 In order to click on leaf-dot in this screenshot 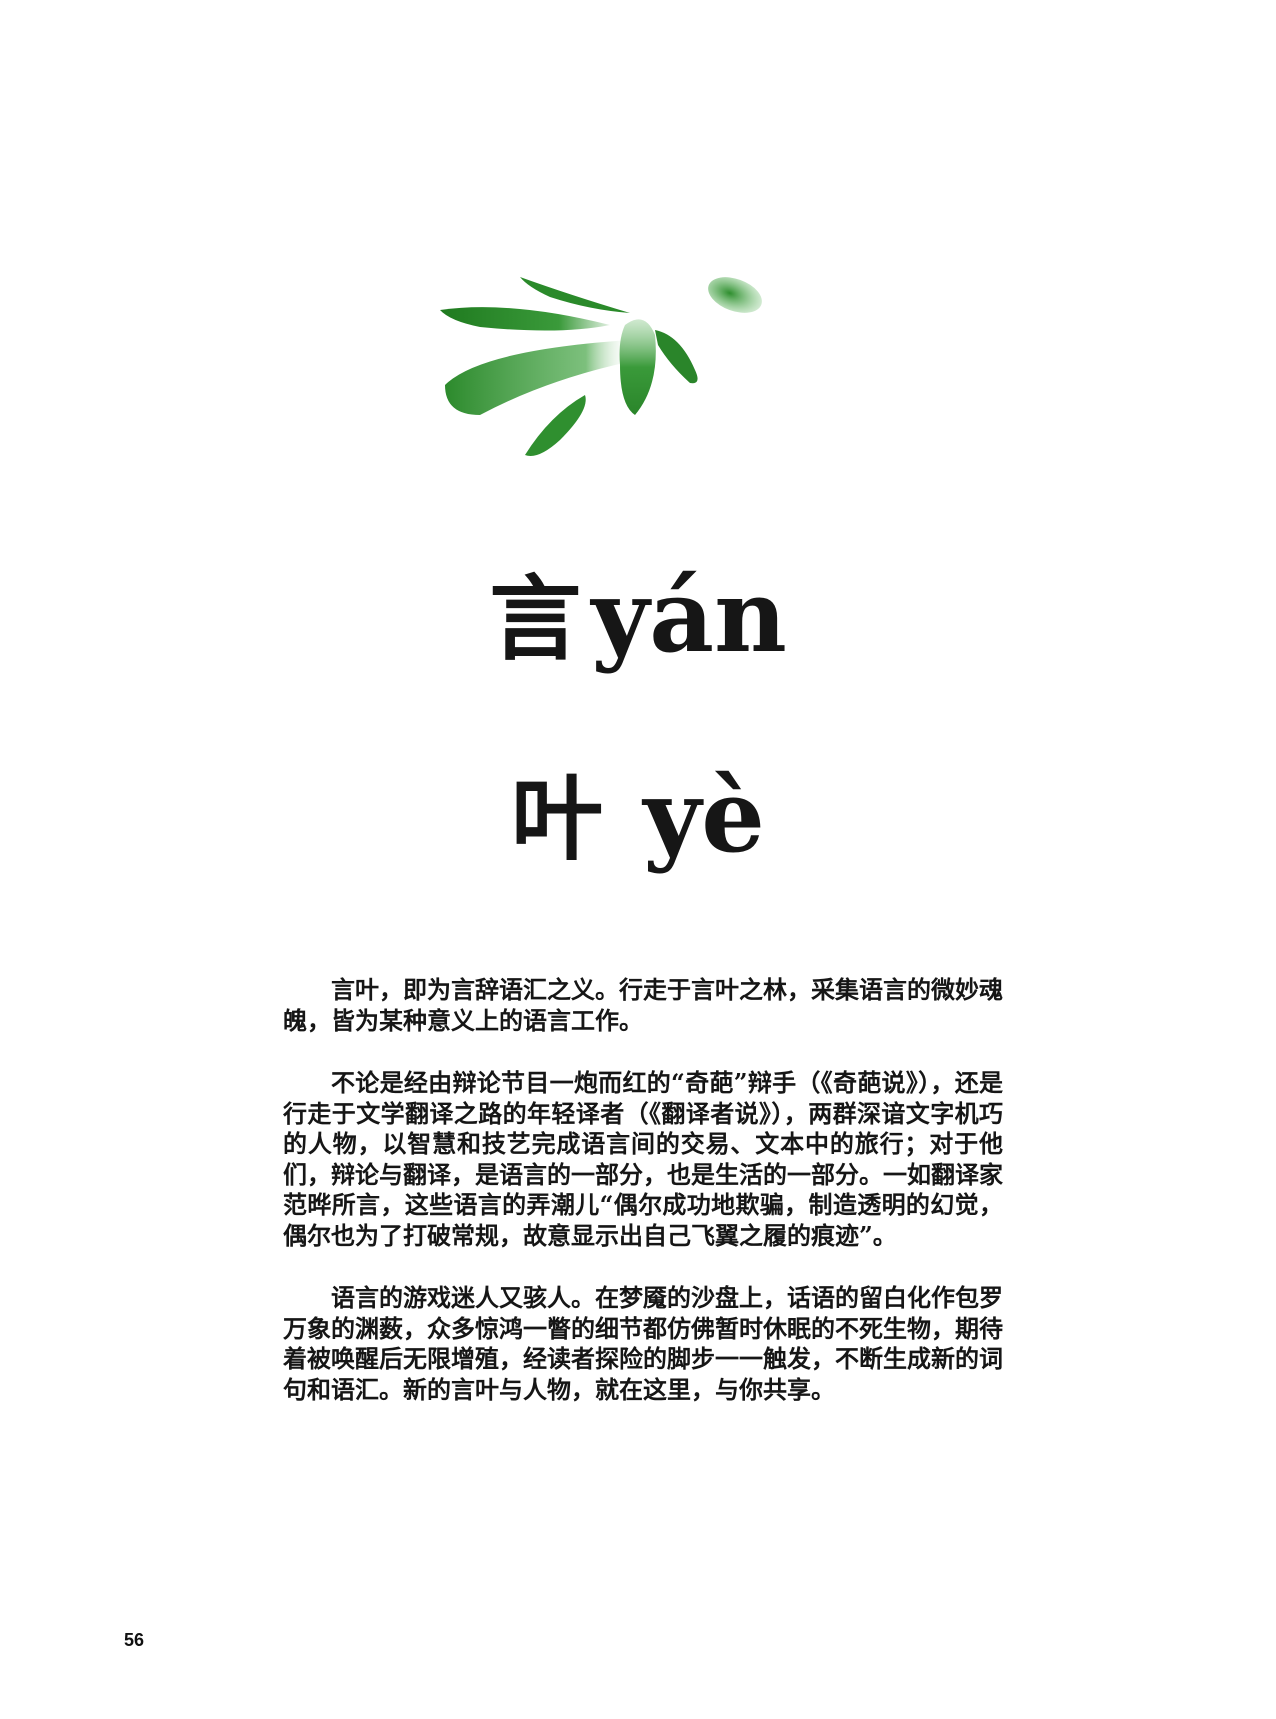, I will do `click(735, 295)`.